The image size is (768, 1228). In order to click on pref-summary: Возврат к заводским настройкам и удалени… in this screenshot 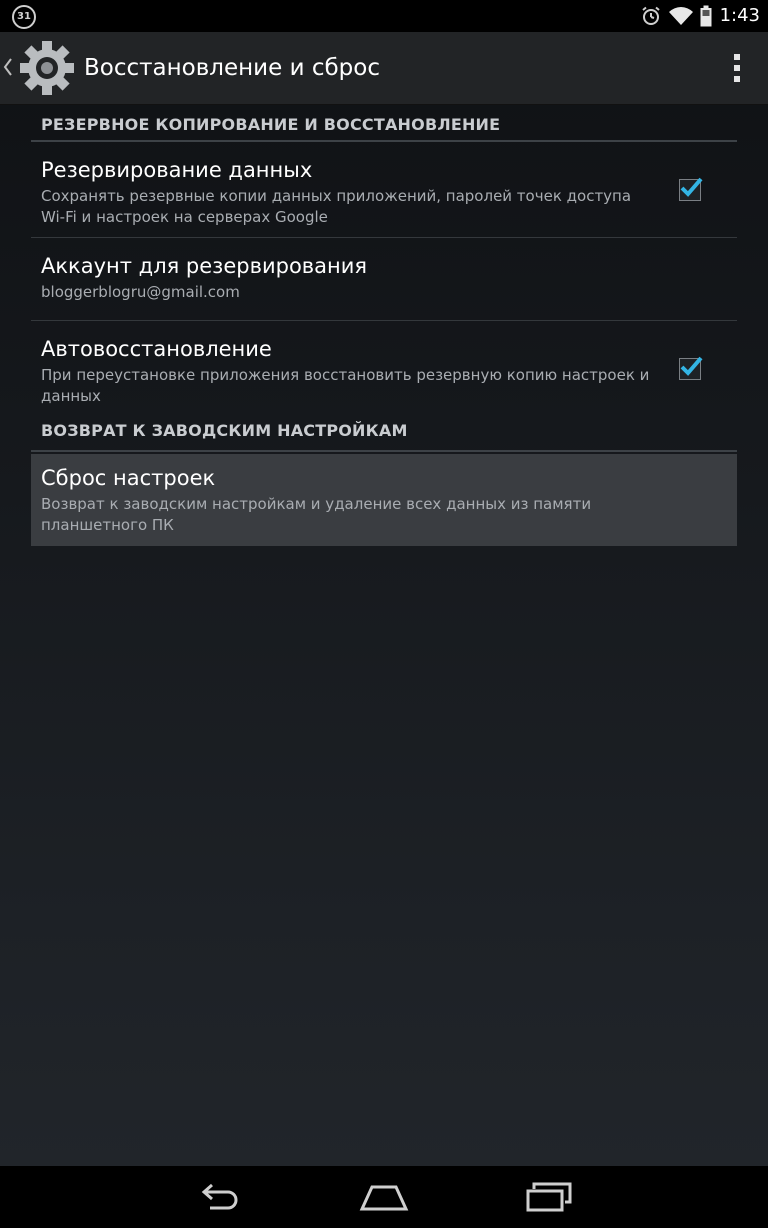, I will do `click(316, 514)`.